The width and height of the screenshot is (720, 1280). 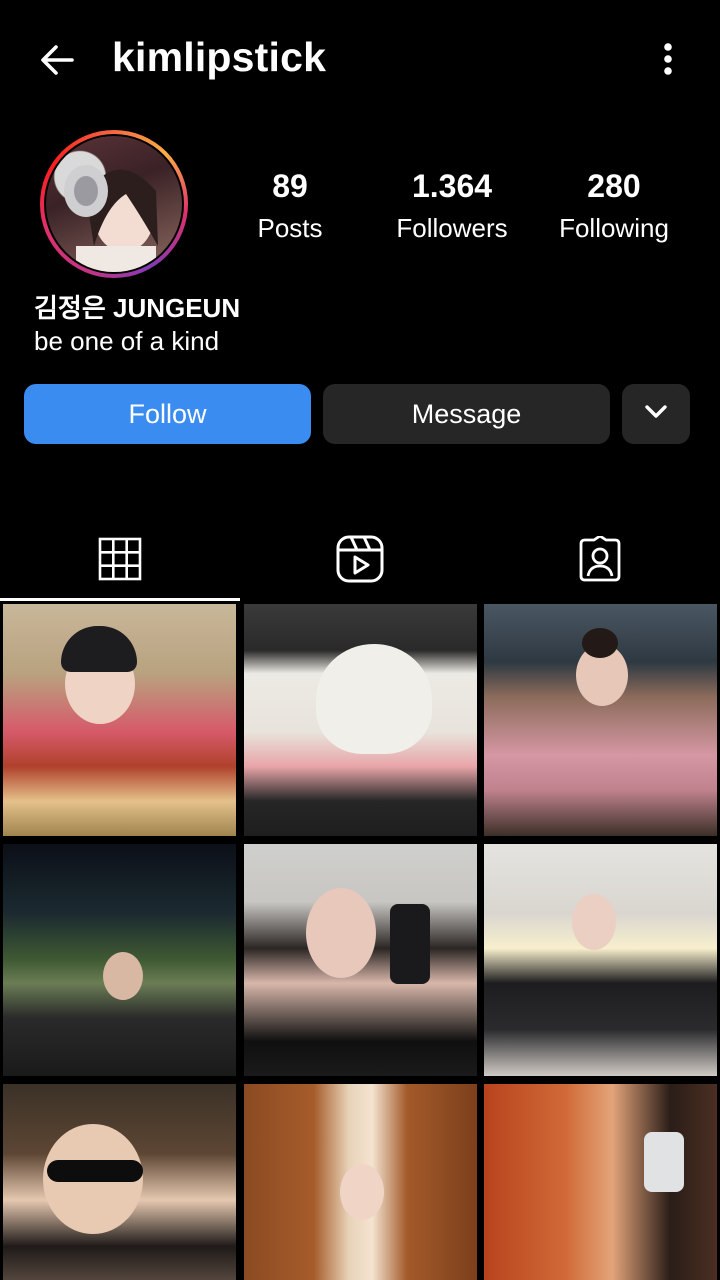 I want to click on story-ring, so click(x=114, y=204).